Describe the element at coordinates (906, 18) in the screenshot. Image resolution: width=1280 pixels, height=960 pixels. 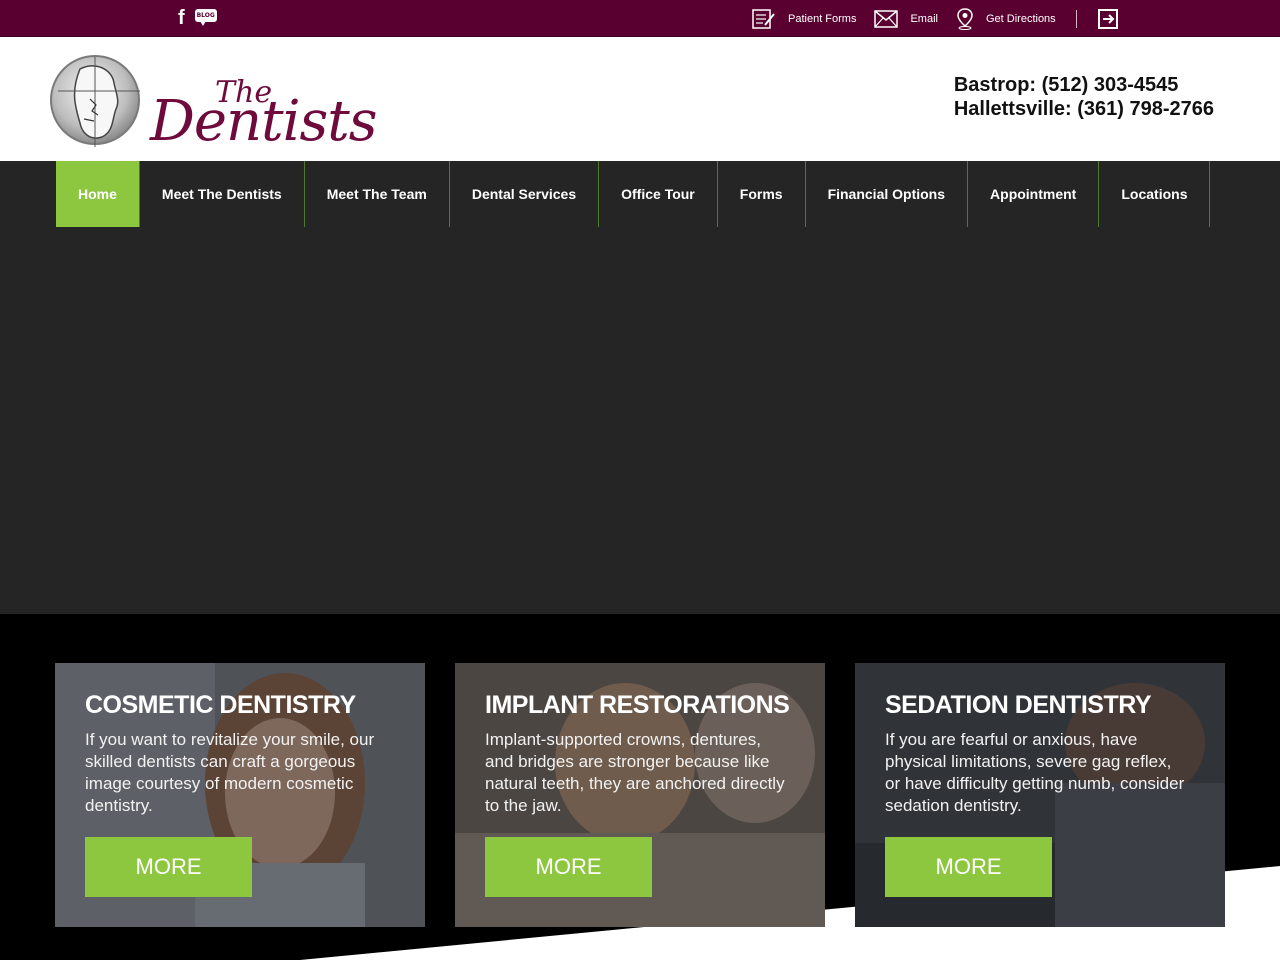
I see `email-link: Email` at that location.